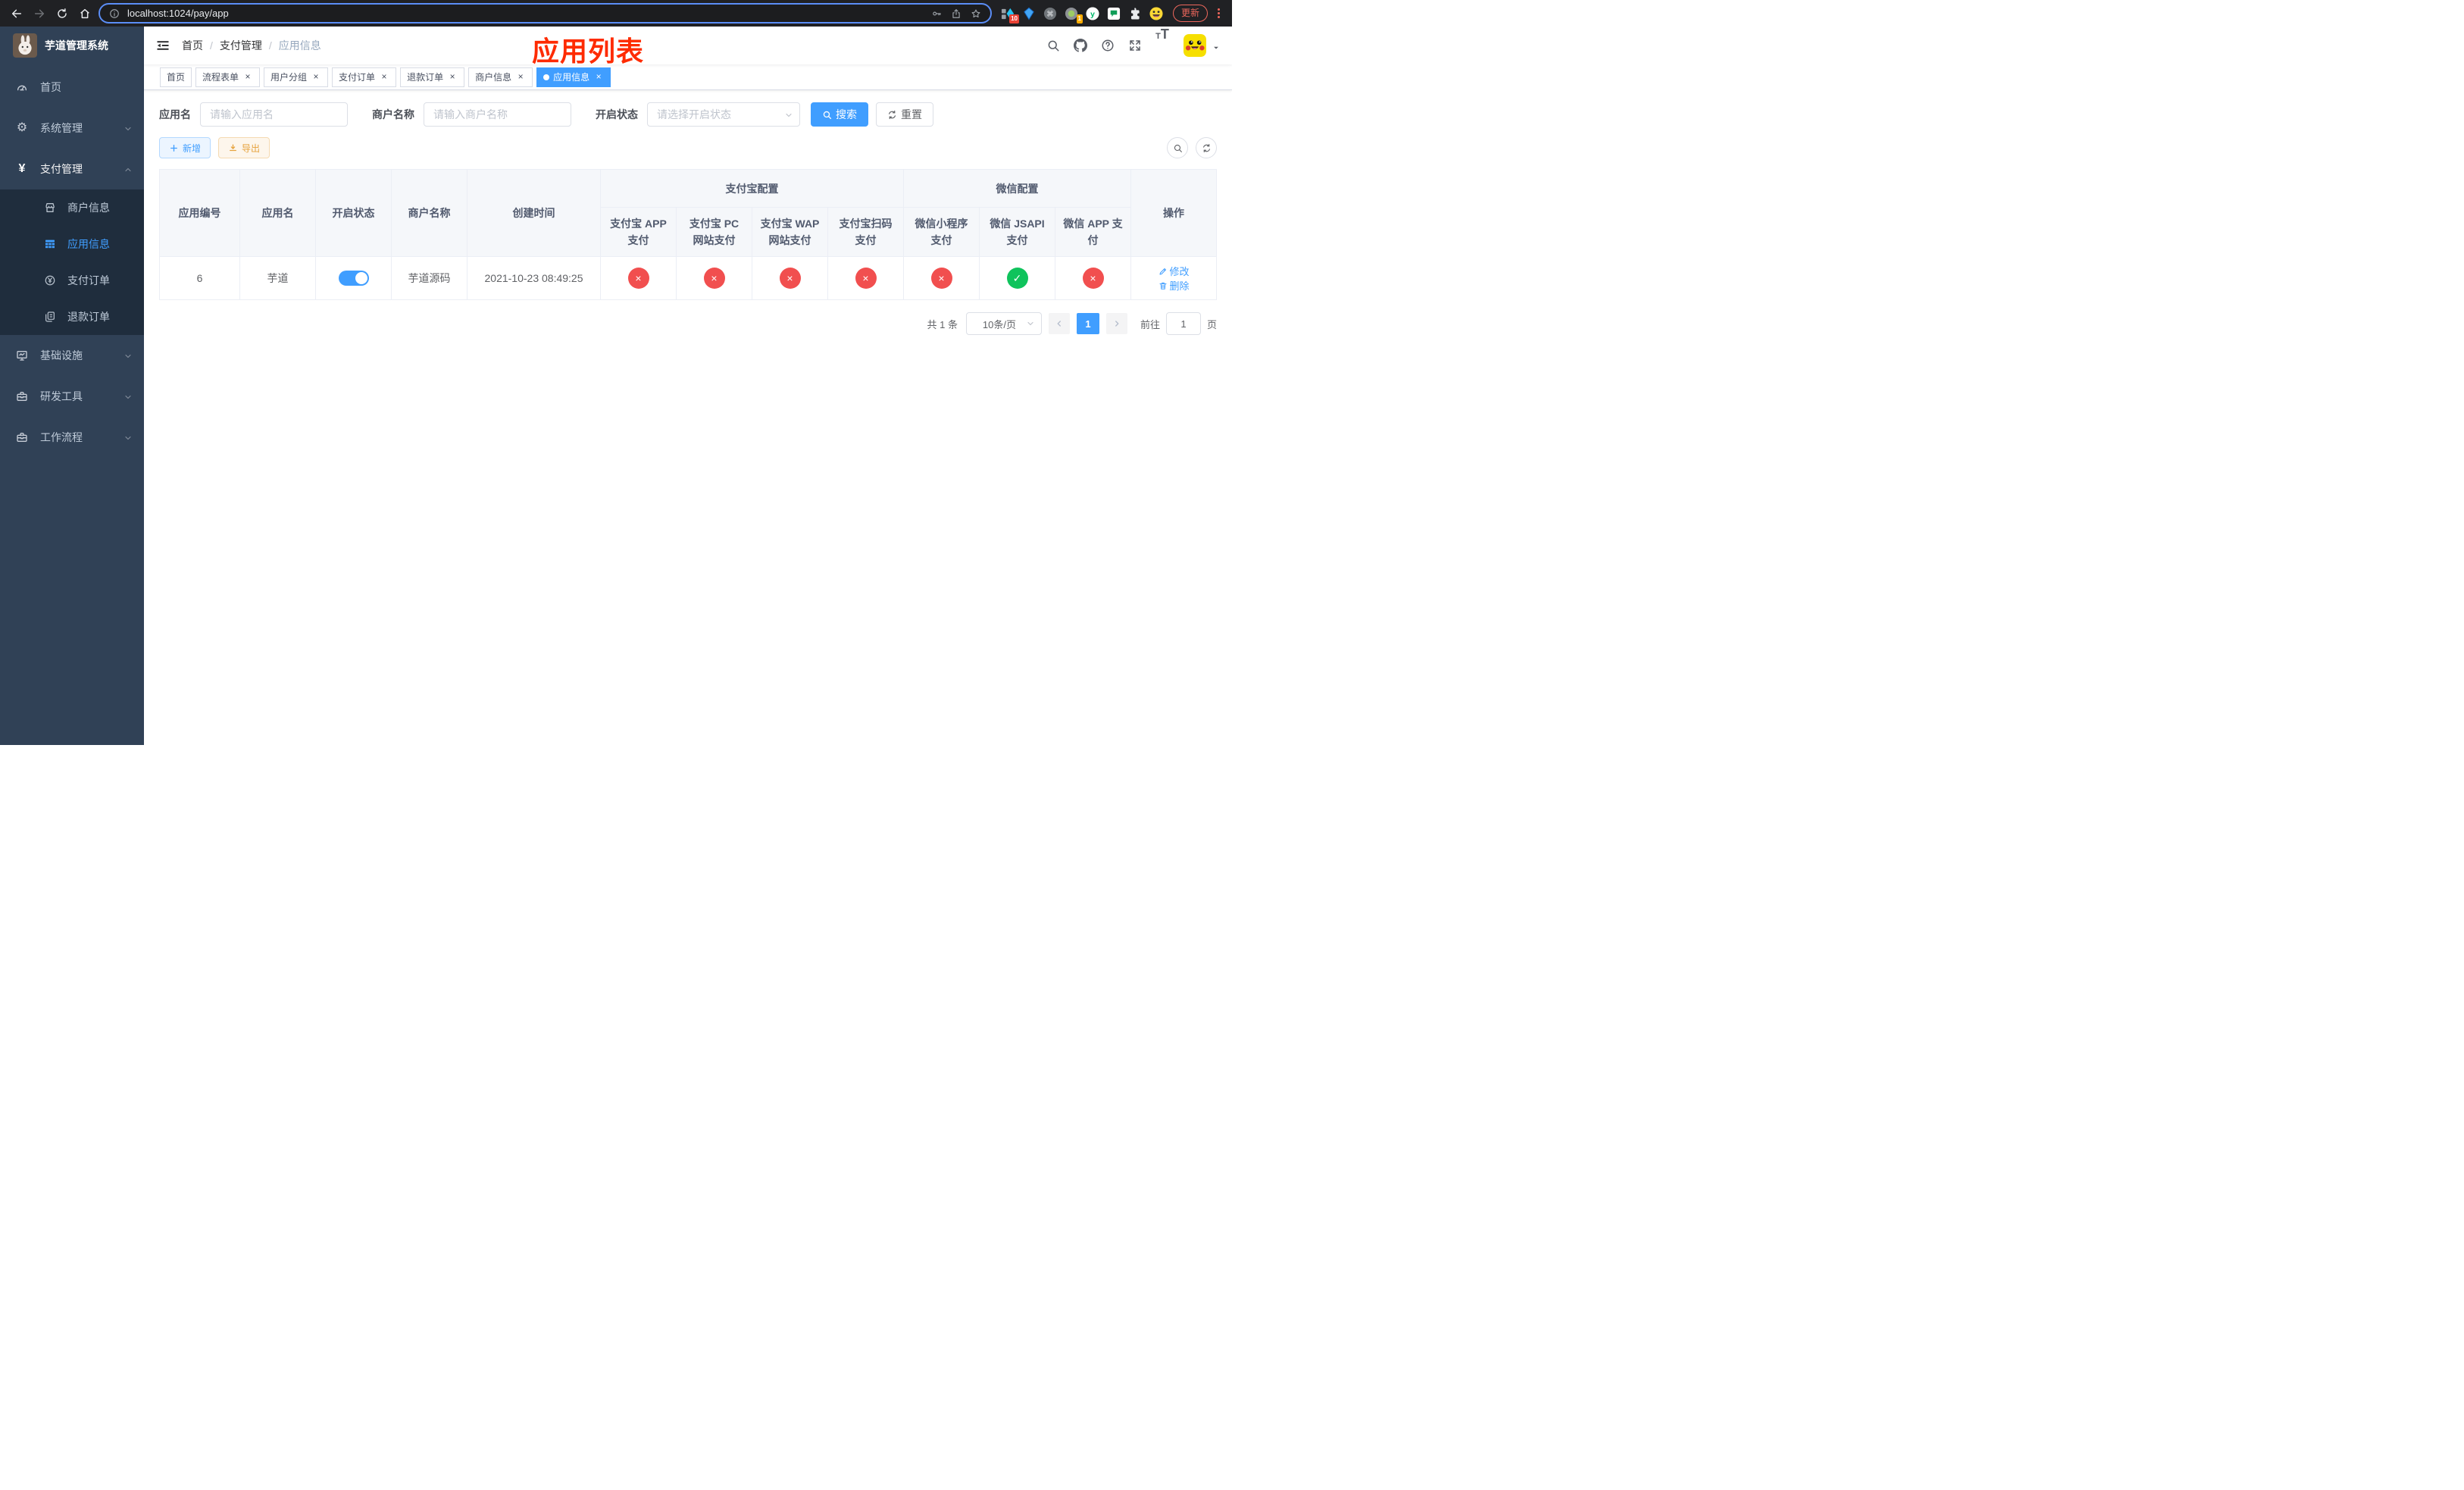 The height and width of the screenshot is (1490, 2464). I want to click on cell-status, so click(353, 278).